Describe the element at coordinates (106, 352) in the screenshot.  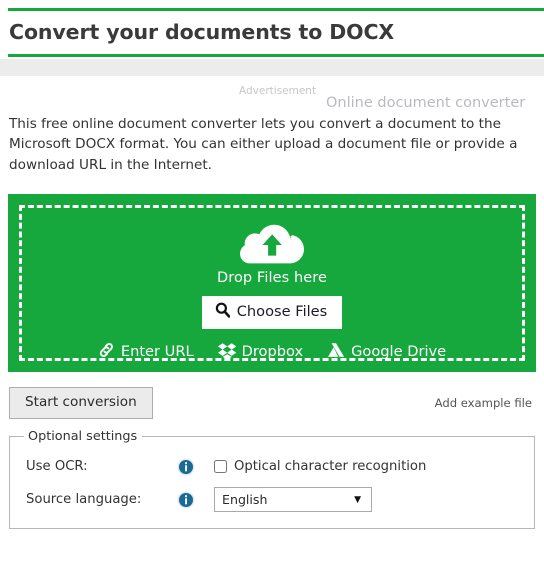
I see `link-icon` at that location.